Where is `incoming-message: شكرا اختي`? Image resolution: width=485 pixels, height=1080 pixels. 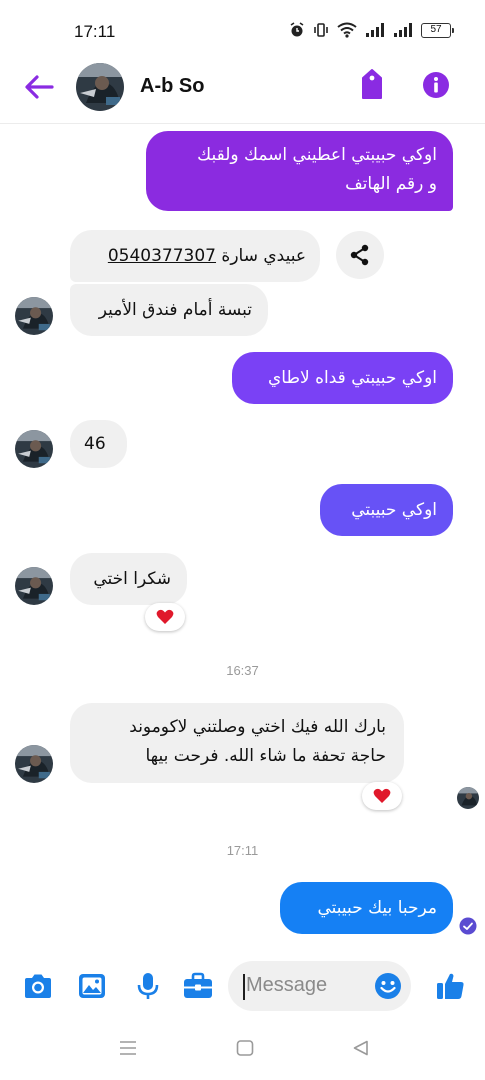
incoming-message: شكرا اختي is located at coordinates (128, 579).